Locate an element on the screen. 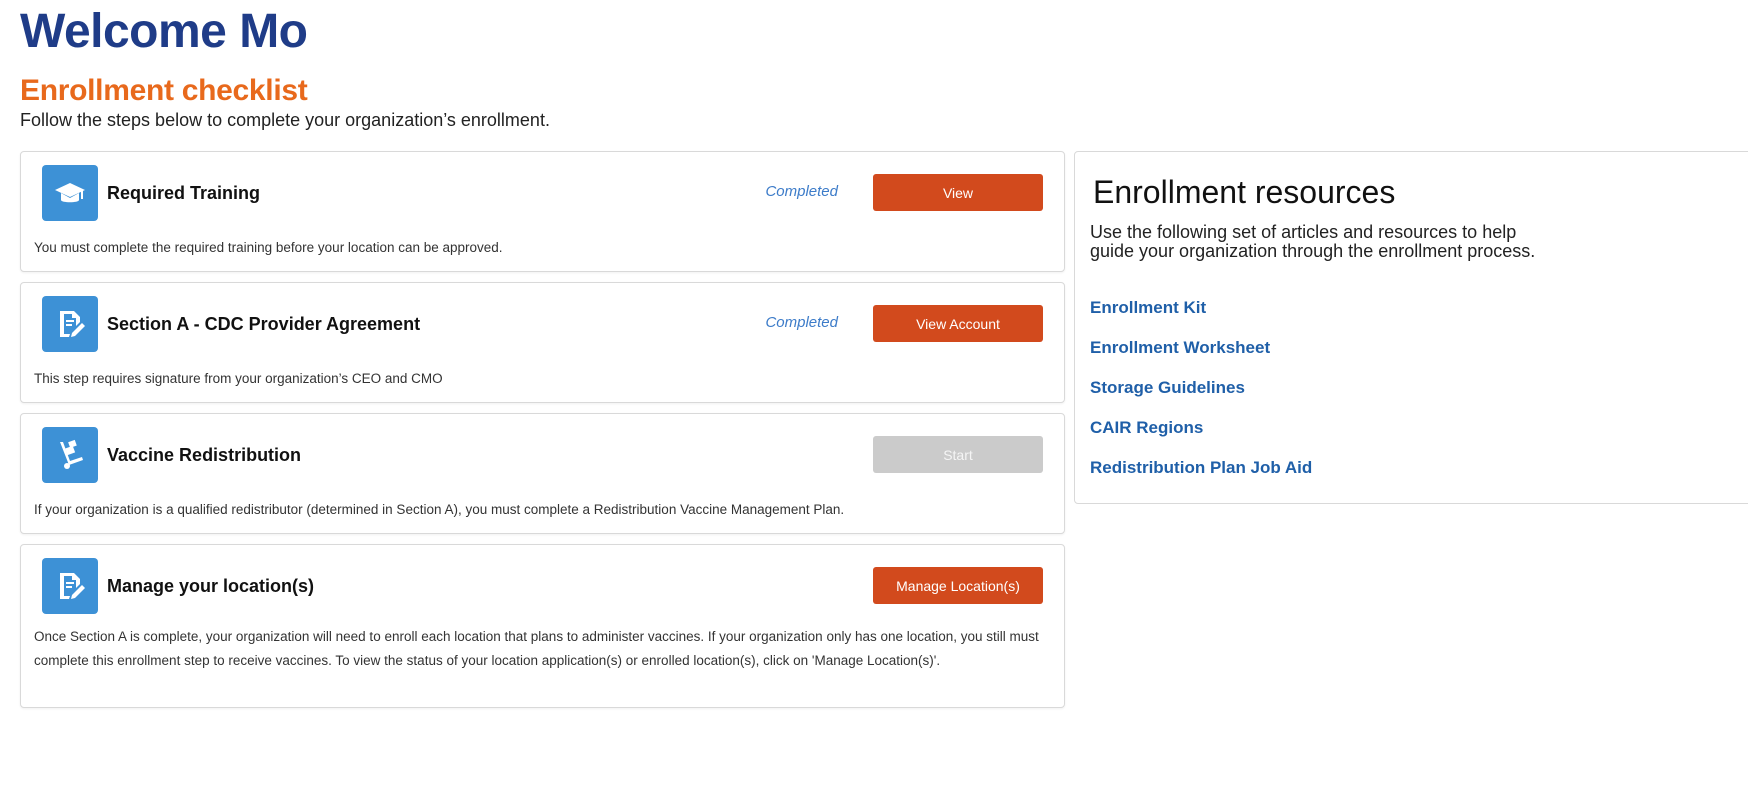  enrollment-kit-link: Enrollment Kit is located at coordinates (1148, 307).